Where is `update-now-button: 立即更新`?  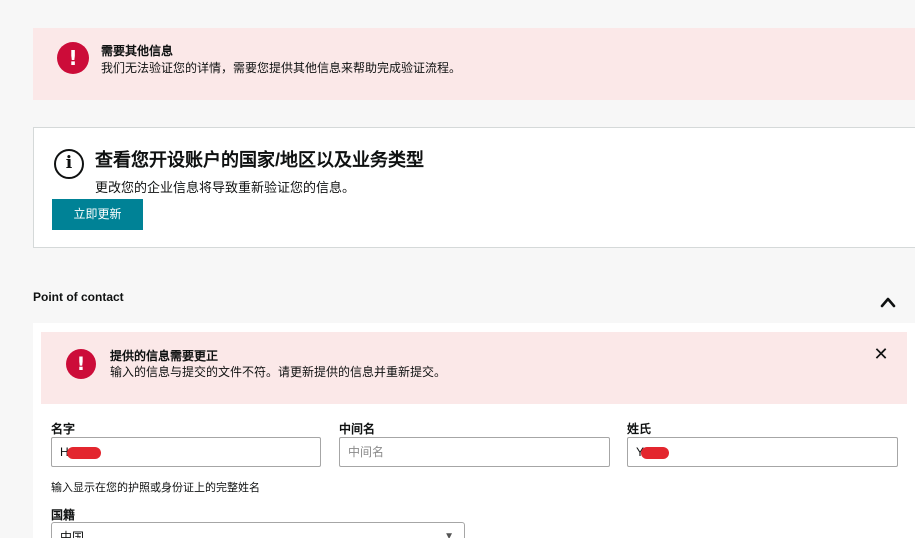 update-now-button: 立即更新 is located at coordinates (97, 214).